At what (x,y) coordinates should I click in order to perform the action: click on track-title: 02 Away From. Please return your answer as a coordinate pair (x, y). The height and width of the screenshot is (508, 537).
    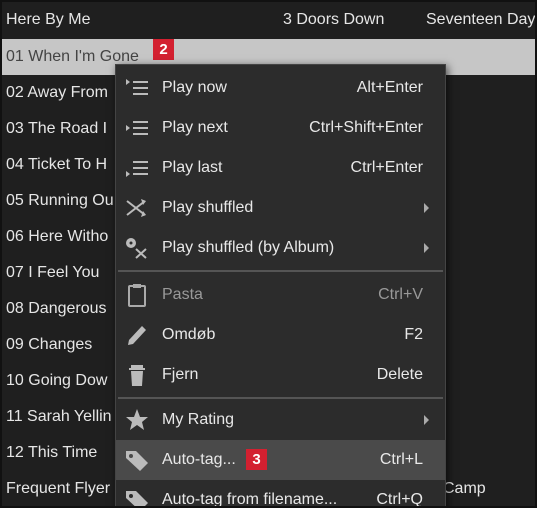
    Looking at the image, I should click on (57, 92).